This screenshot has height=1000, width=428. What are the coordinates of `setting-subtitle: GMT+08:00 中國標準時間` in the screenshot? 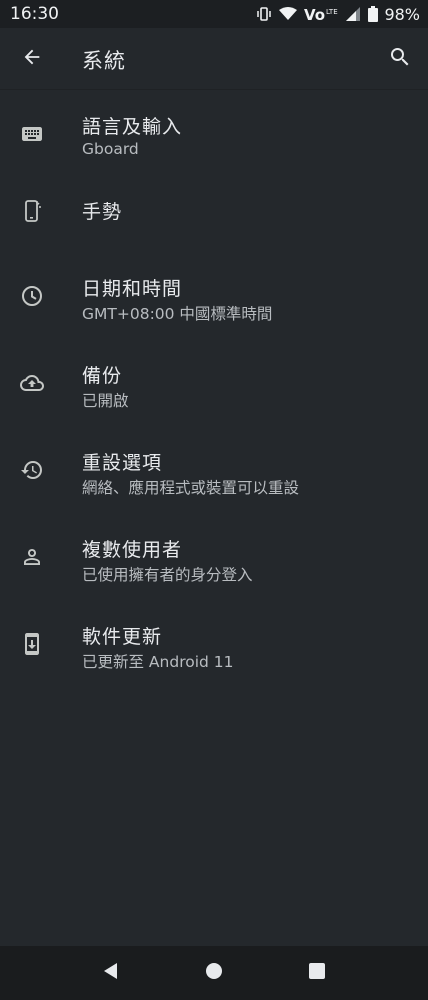 It's located at (177, 314).